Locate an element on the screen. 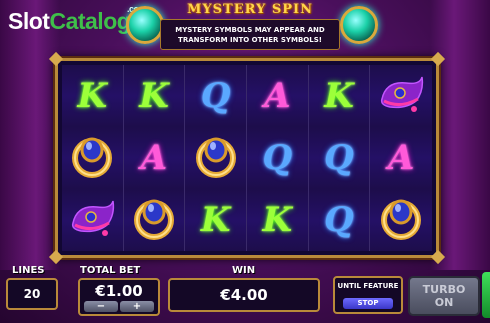  total-bet-label: TOTAL BET is located at coordinates (110, 270).